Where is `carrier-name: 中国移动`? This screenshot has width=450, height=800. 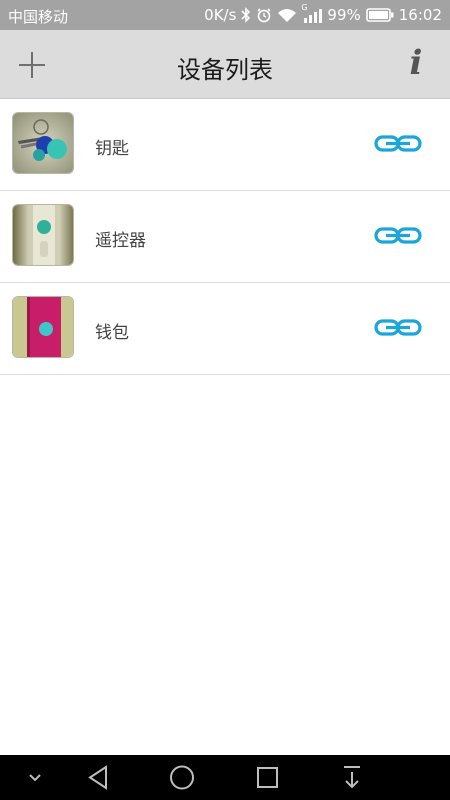 carrier-name: 中国移动 is located at coordinates (38, 17).